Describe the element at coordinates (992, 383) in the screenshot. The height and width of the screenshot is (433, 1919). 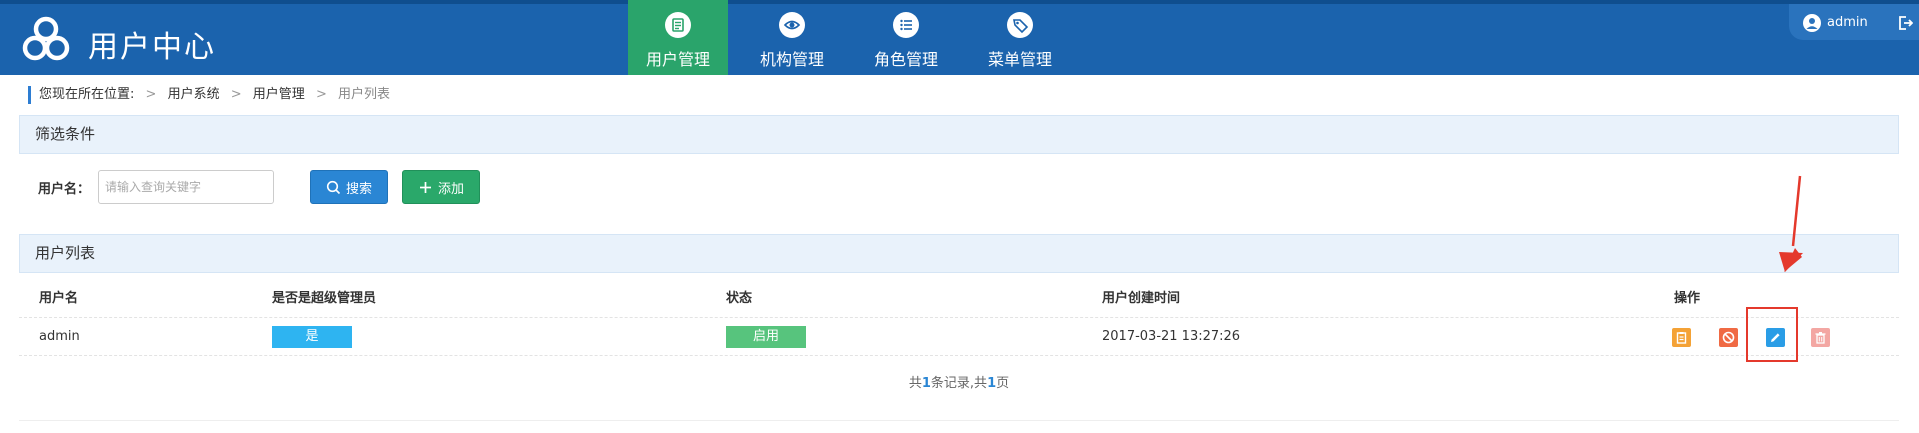
I see `total-pages: 1` at that location.